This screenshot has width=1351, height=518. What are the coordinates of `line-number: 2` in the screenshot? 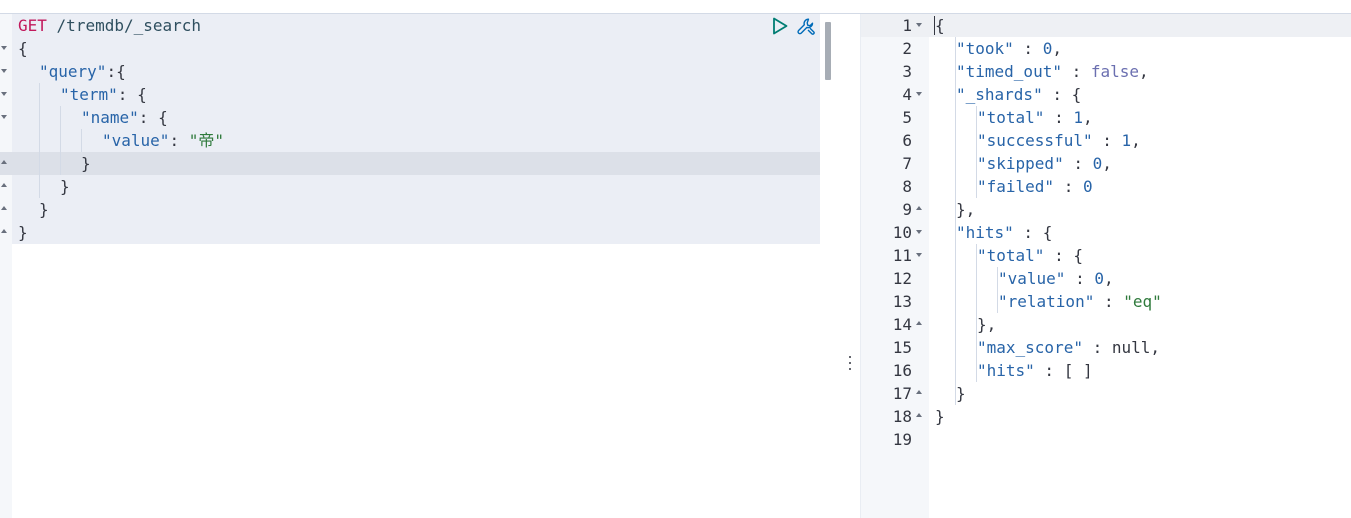 It's located at (907, 48).